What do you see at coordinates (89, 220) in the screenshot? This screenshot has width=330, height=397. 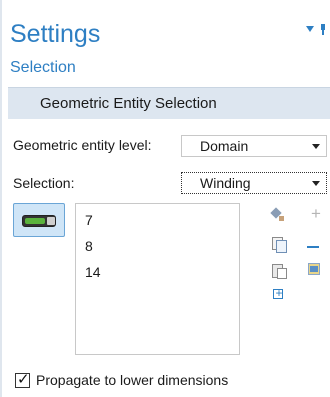 I see `list-item: 7` at bounding box center [89, 220].